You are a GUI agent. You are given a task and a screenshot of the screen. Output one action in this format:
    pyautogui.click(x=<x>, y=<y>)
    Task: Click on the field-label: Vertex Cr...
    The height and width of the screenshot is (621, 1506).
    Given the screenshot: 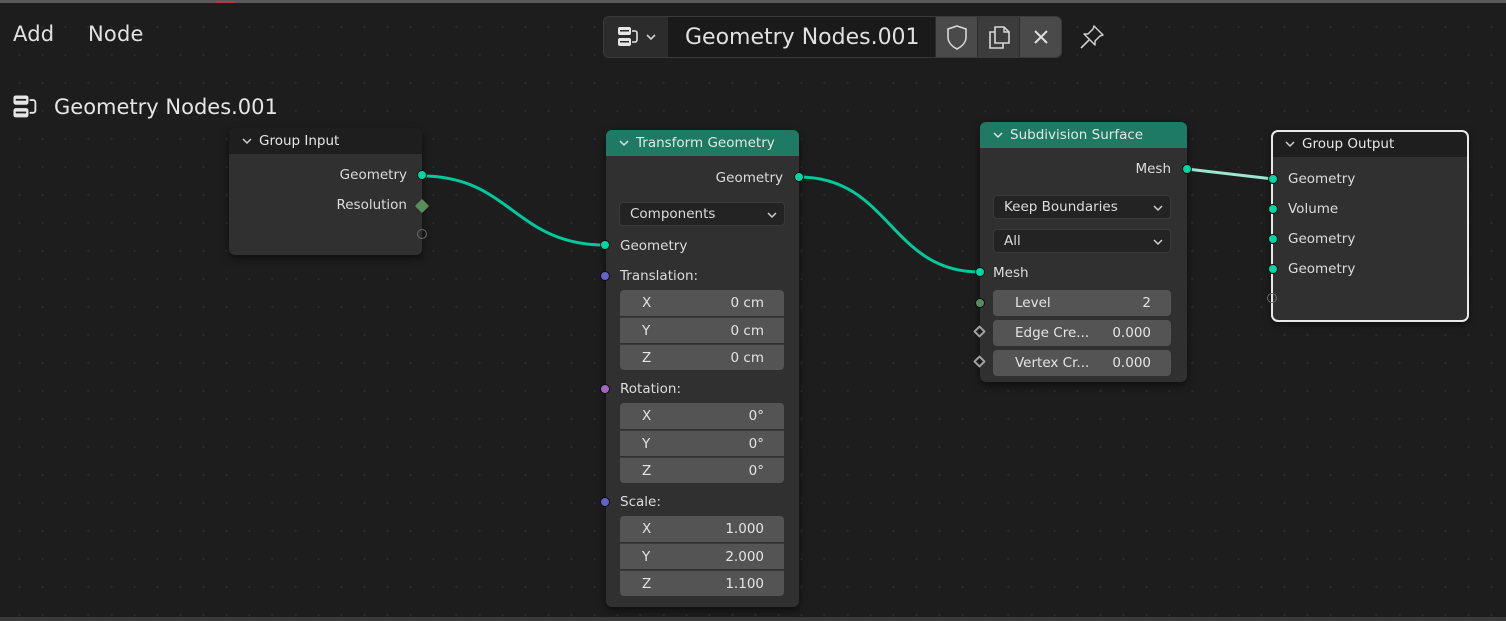 What is the action you would take?
    pyautogui.click(x=1052, y=363)
    